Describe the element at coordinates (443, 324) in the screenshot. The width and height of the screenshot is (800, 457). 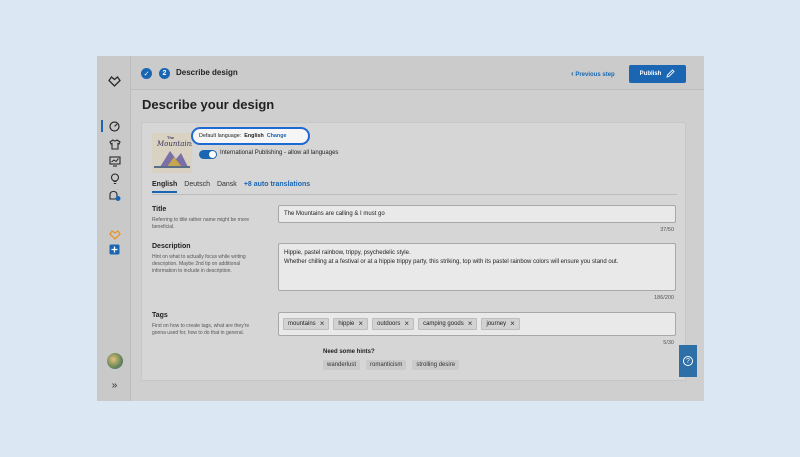
I see `tag-chip-label: camping goods` at that location.